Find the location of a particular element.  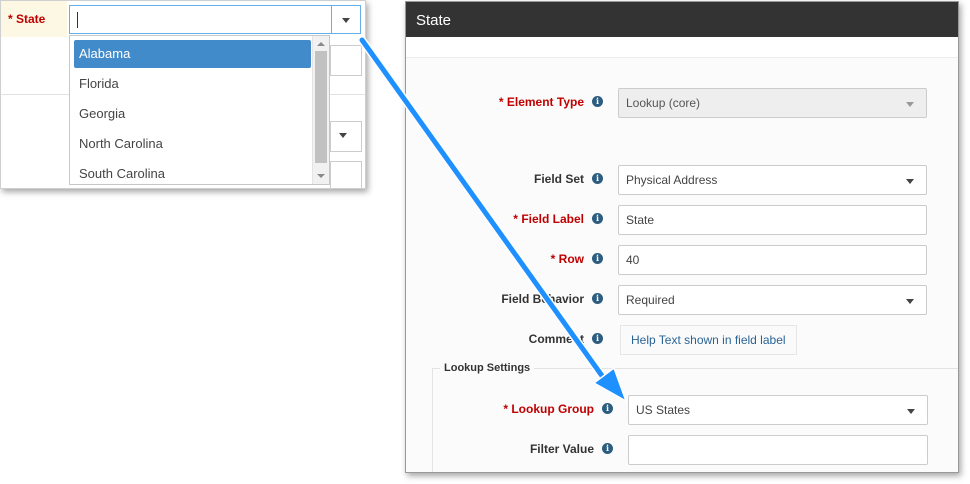

field-label-label-text: Field Label is located at coordinates (552, 219).